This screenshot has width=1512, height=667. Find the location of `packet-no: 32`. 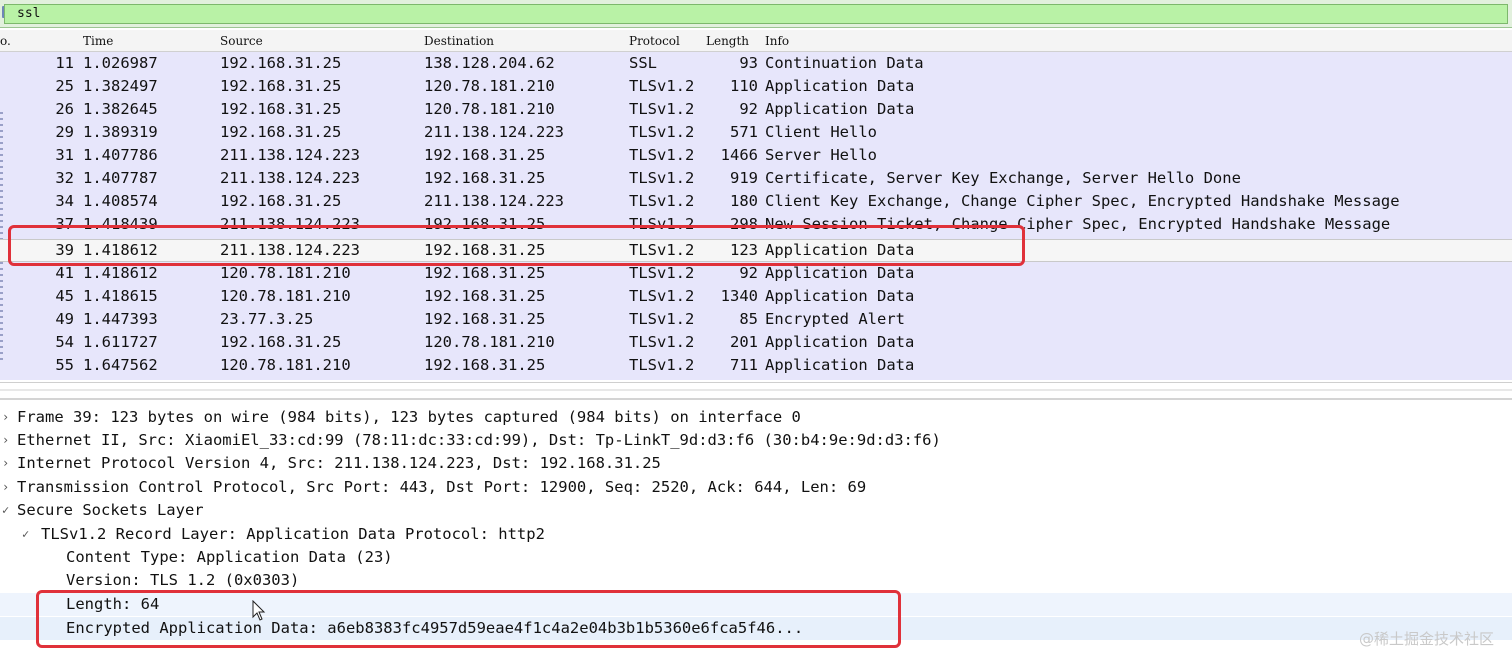

packet-no: 32 is located at coordinates (64, 178).